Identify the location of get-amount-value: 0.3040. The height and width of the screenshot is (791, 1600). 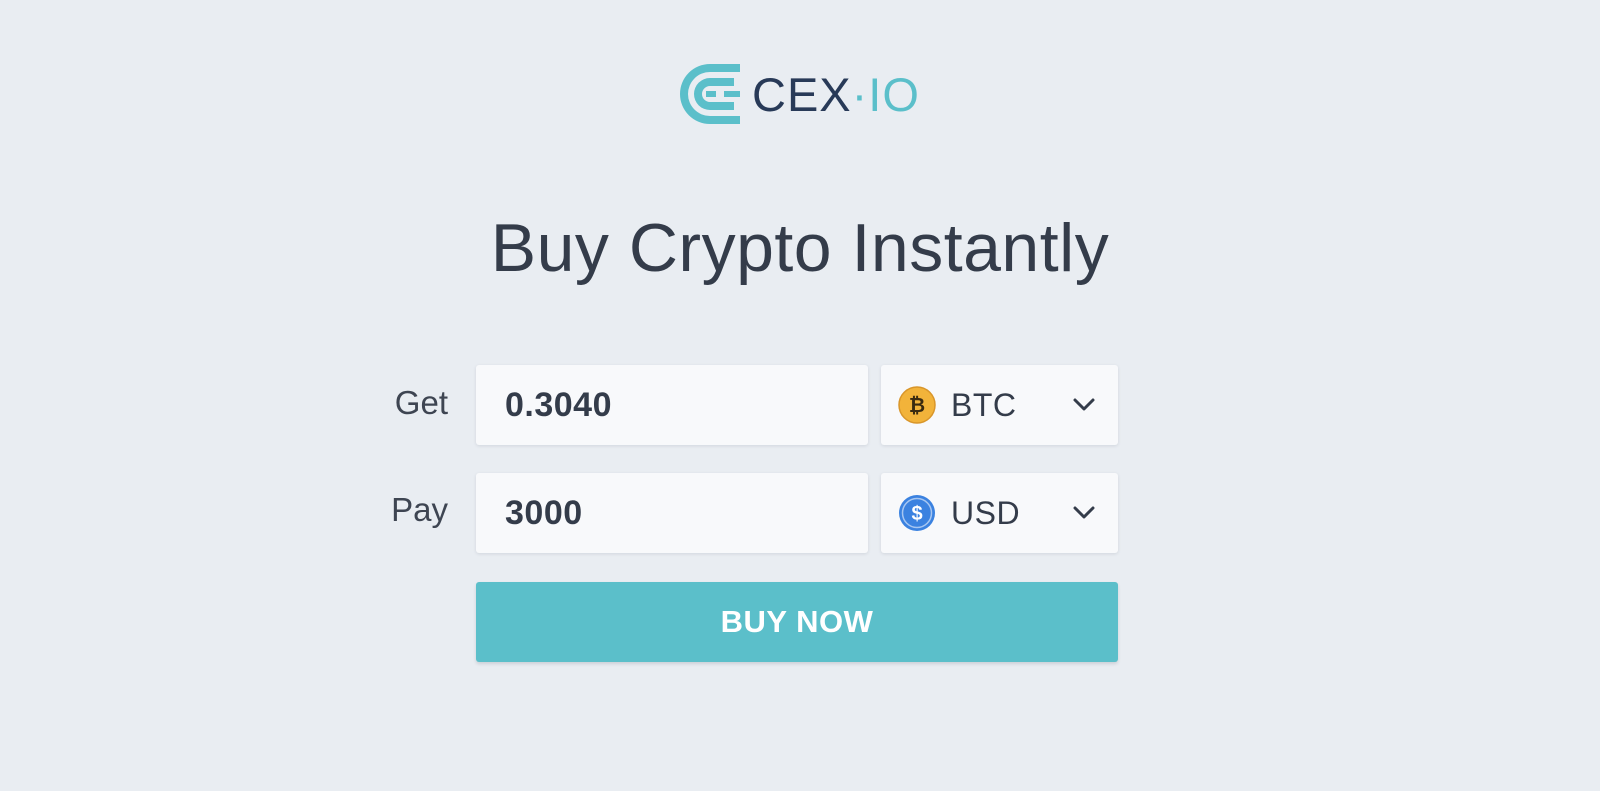
(558, 404).